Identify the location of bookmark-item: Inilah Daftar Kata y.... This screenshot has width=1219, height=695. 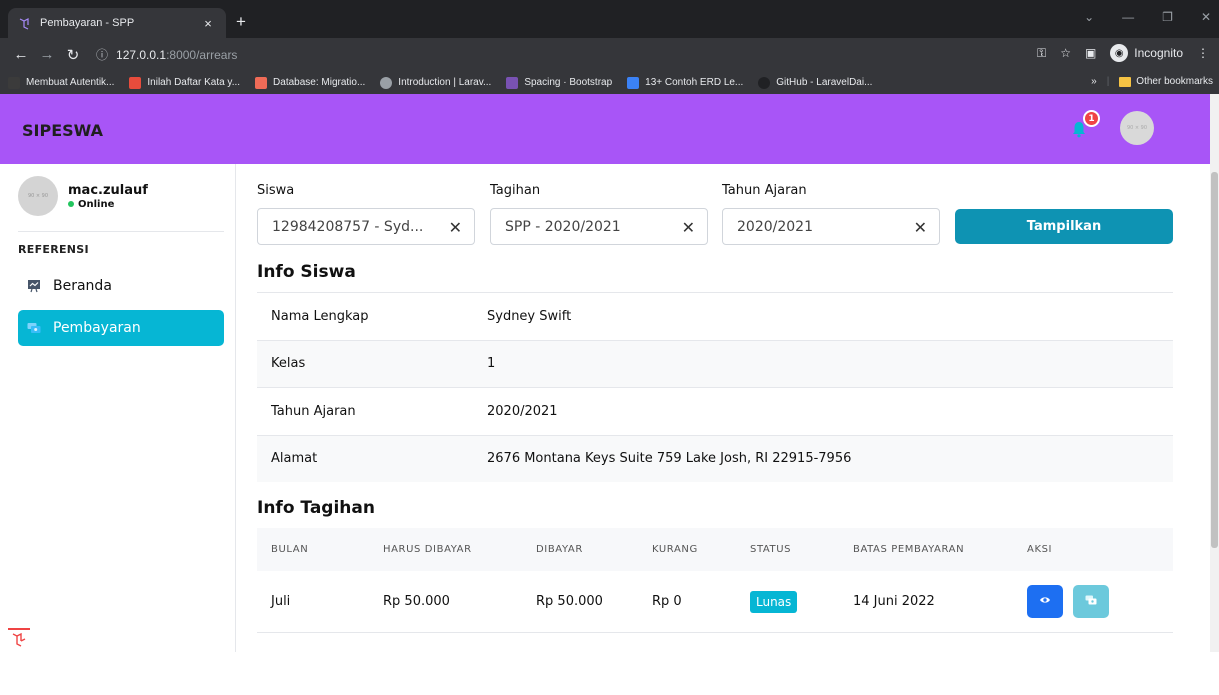
(185, 82).